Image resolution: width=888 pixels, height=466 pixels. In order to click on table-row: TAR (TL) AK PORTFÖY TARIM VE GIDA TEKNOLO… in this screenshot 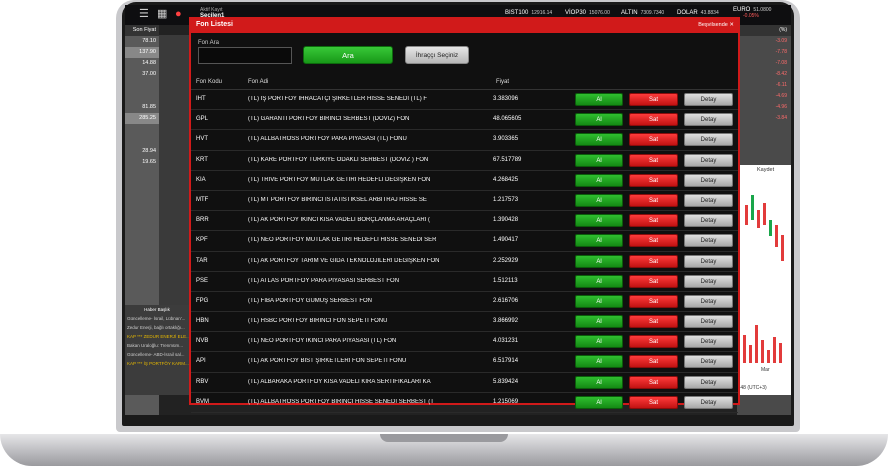, I will do `click(464, 262)`.